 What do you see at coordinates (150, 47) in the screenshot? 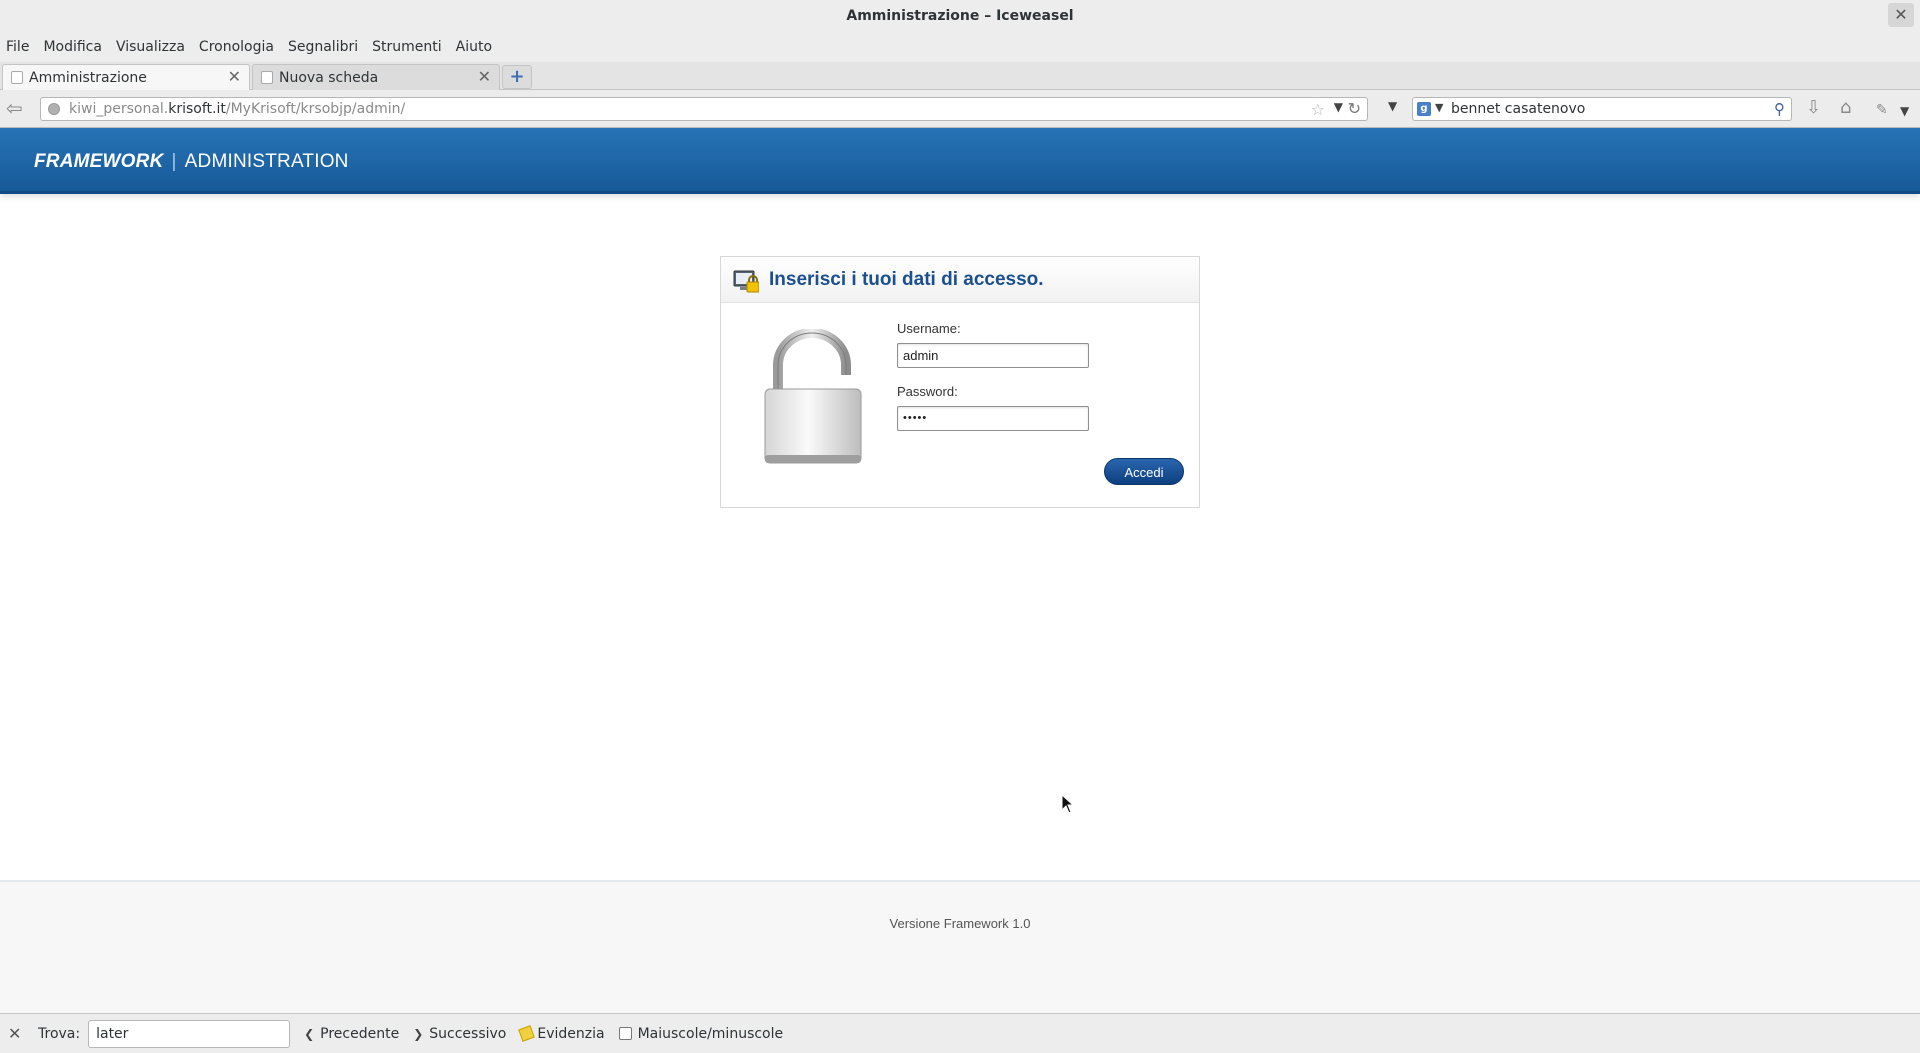
I see `menu-visualizza: Visualizza` at bounding box center [150, 47].